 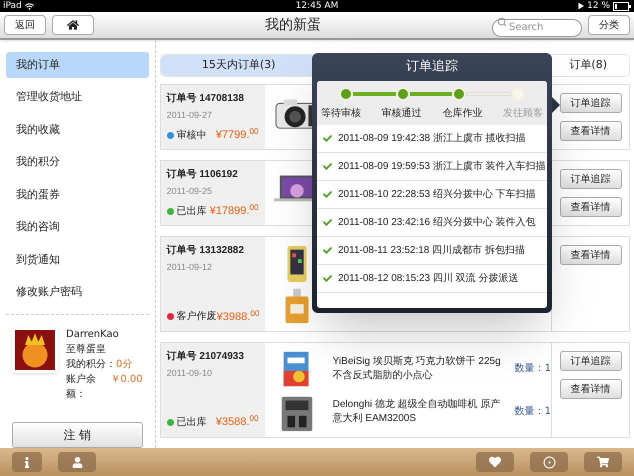 What do you see at coordinates (126, 379) in the screenshot?
I see `balance-value: ￥0.00` at bounding box center [126, 379].